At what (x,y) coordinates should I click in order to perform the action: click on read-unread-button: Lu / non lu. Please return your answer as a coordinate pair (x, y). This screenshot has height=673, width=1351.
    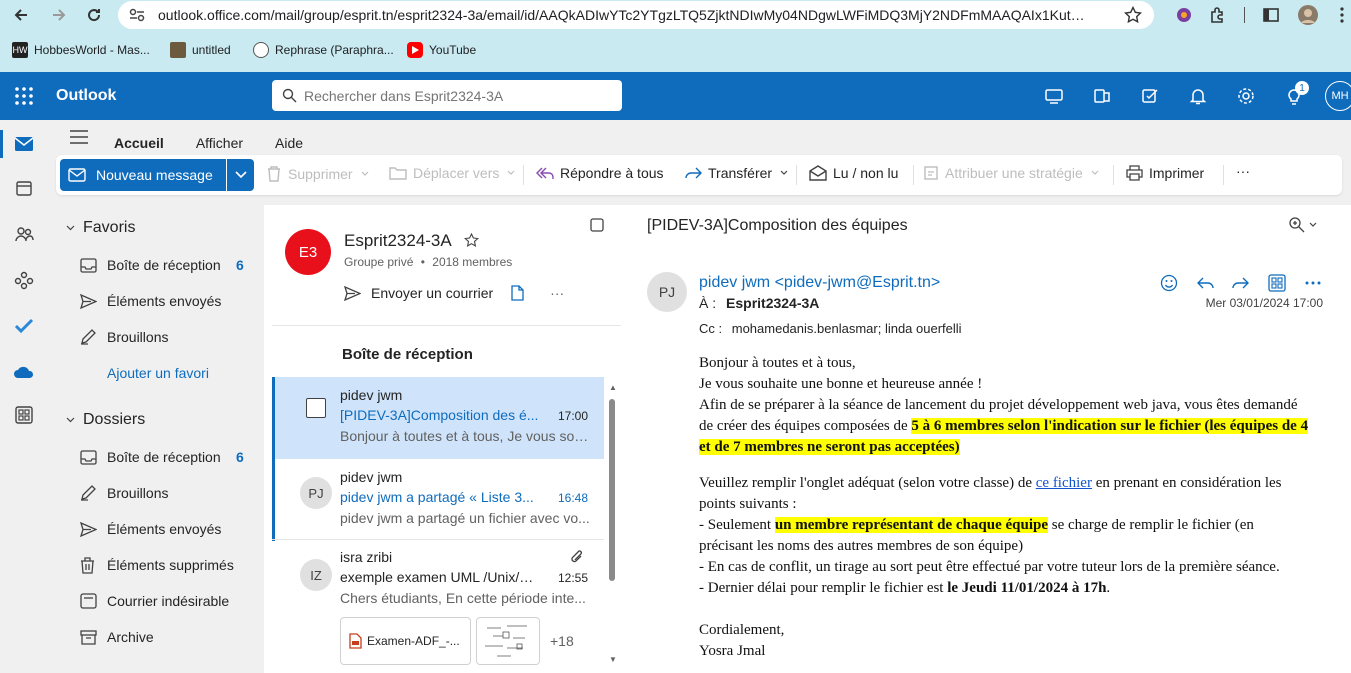
    Looking at the image, I should click on (853, 173).